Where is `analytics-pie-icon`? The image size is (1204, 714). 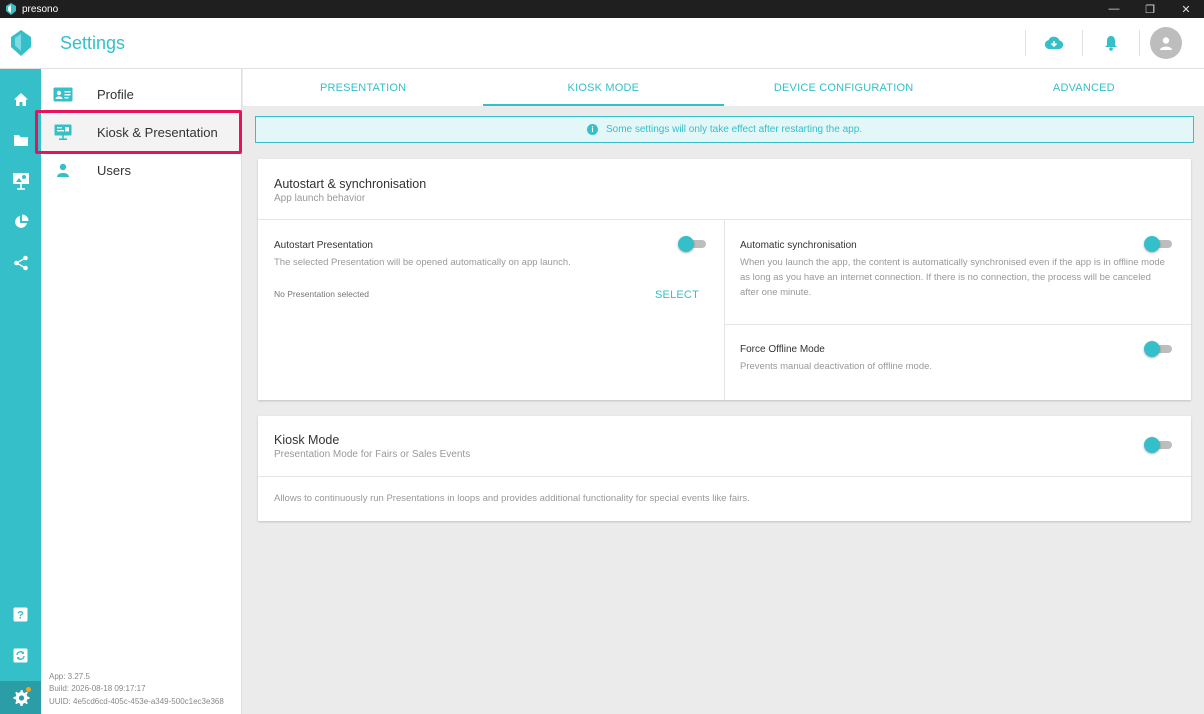
analytics-pie-icon is located at coordinates (20, 222).